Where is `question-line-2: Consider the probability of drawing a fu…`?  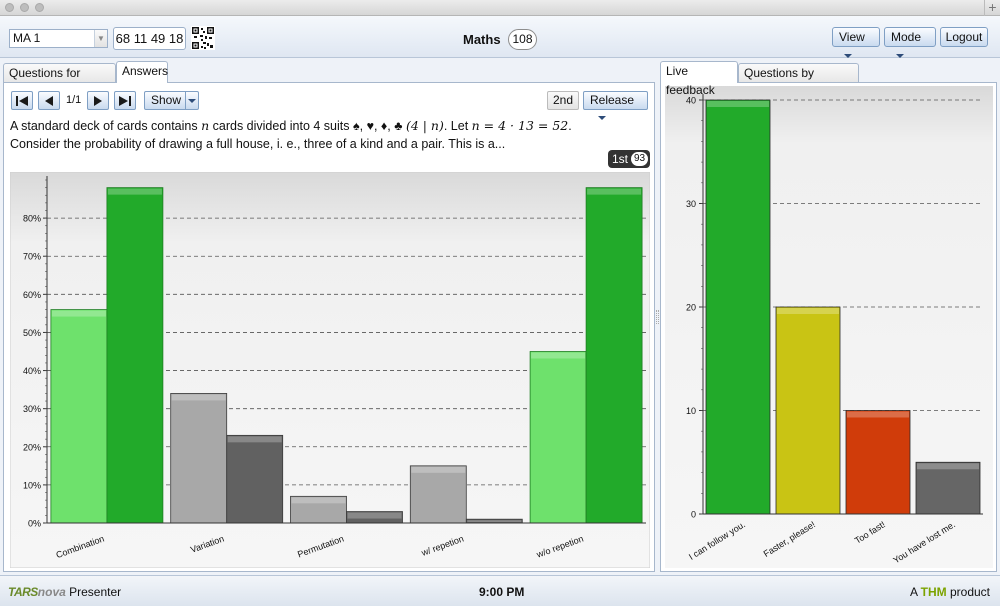 question-line-2: Consider the probability of drawing a fu… is located at coordinates (258, 144).